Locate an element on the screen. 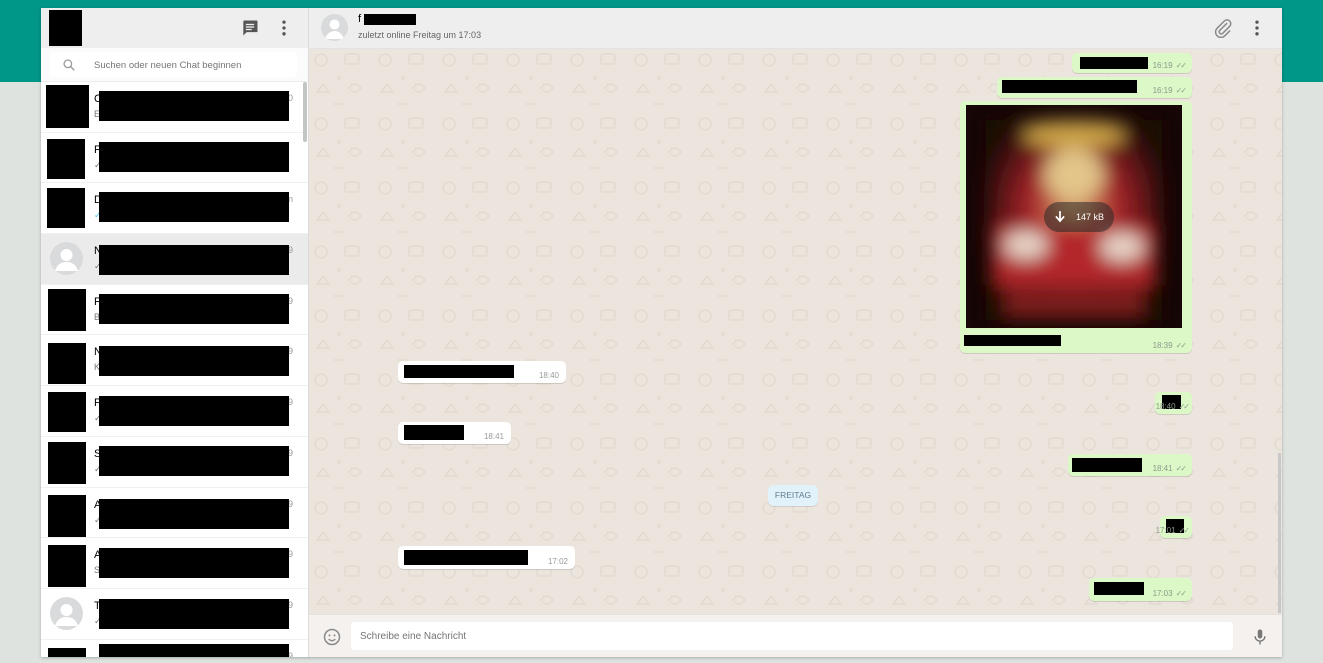  chat-list-item: T ✓ 9 is located at coordinates (174, 614).